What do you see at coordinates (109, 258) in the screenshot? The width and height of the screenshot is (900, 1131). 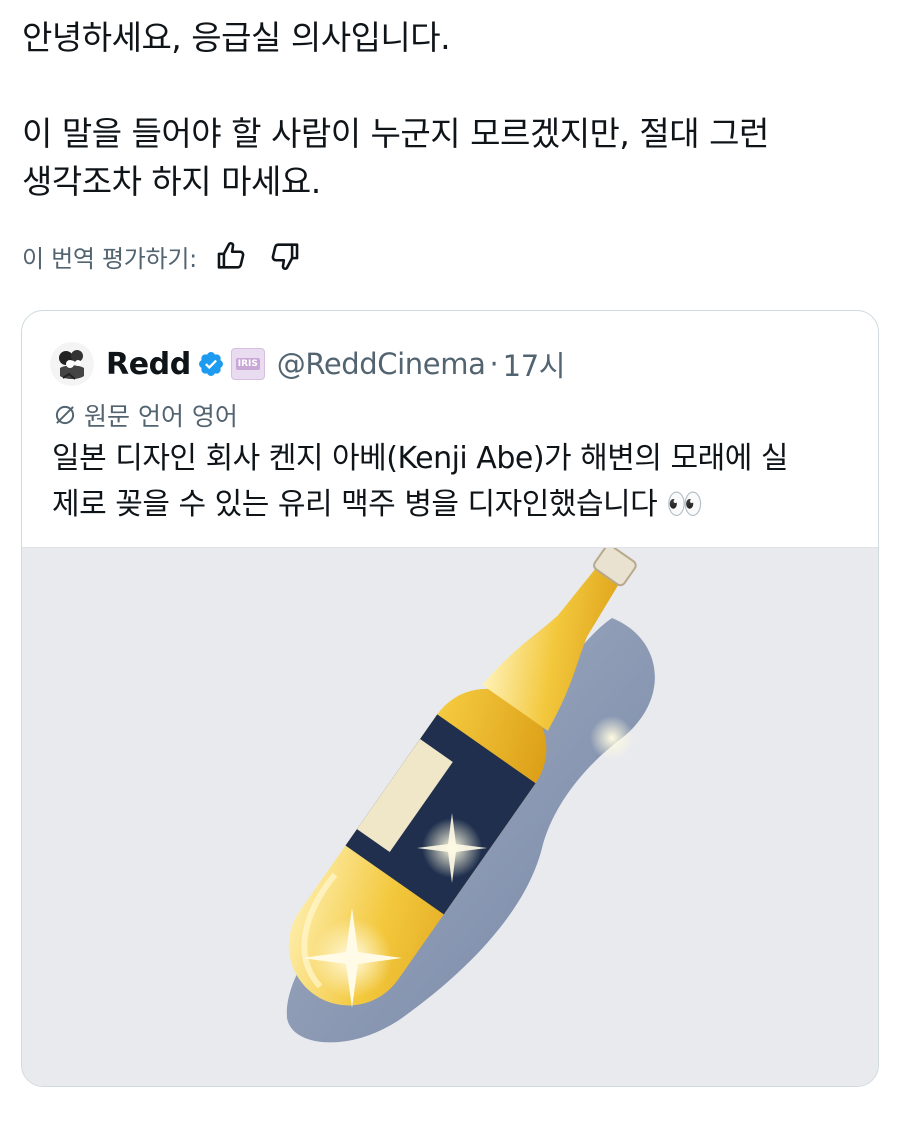 I see `translation-rating-label: 이 번역 평가하기:` at bounding box center [109, 258].